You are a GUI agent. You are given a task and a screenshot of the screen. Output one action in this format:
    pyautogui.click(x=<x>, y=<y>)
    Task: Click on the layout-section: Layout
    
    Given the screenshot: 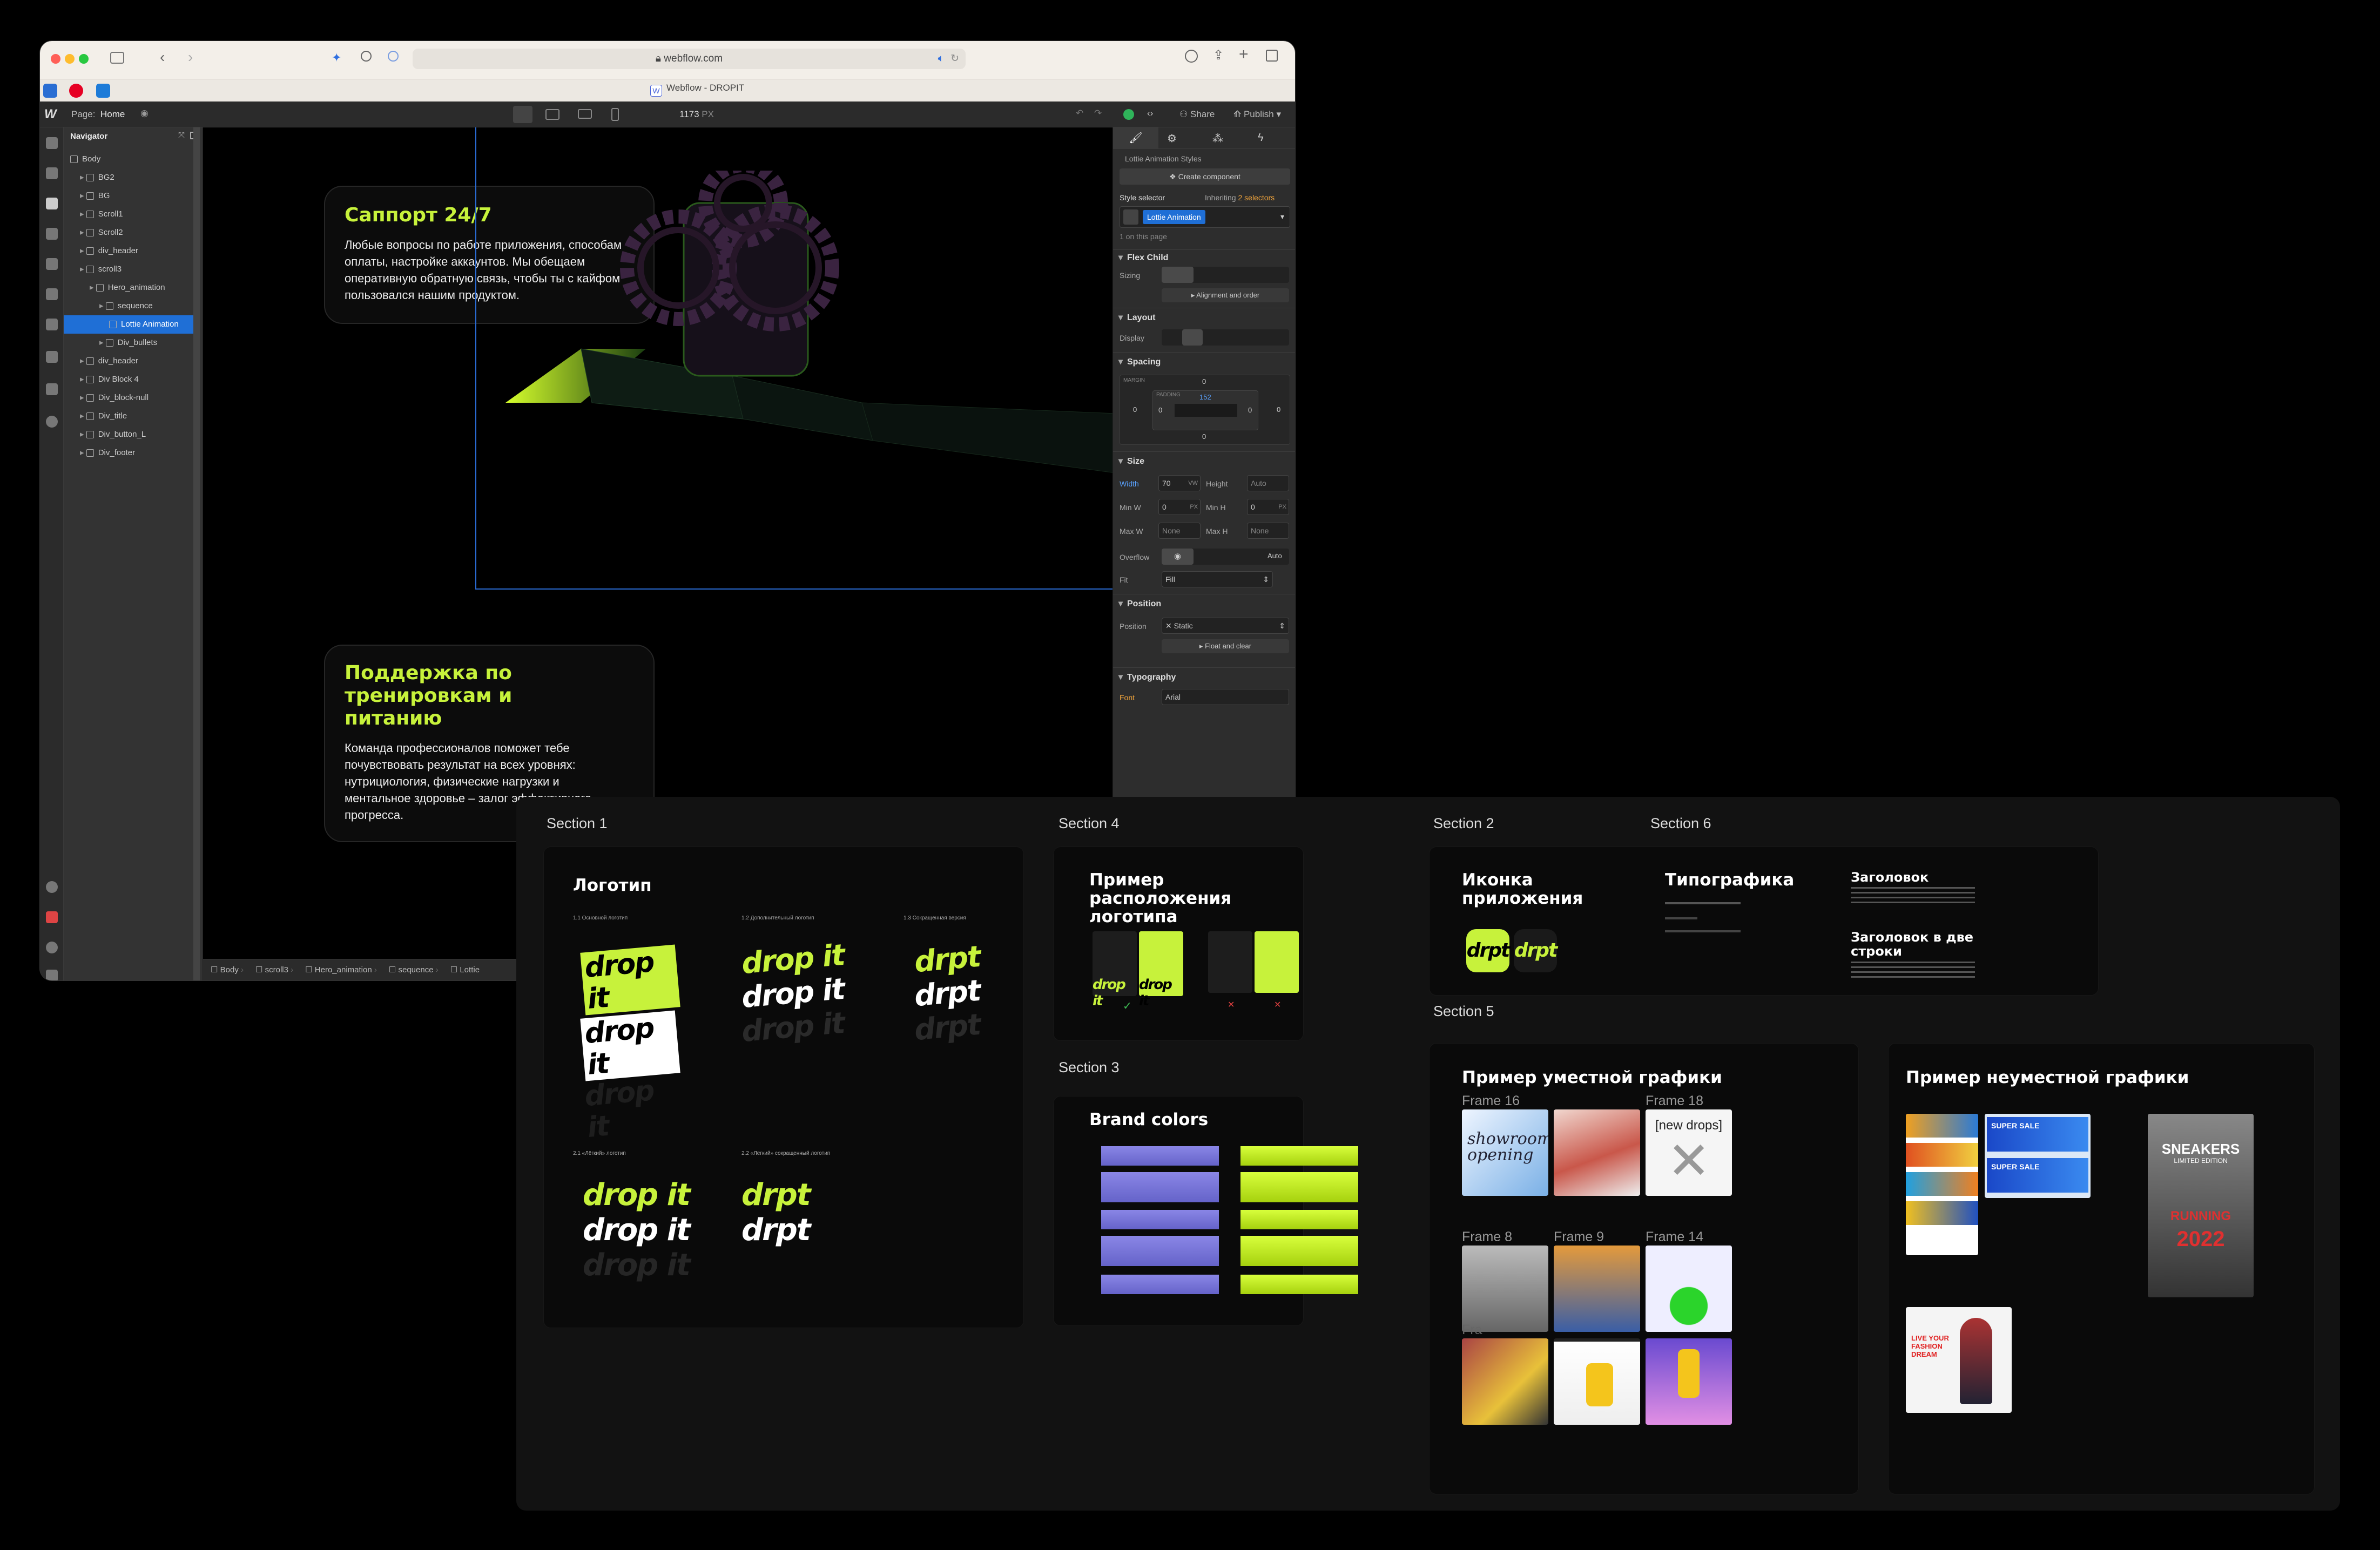 What is the action you would take?
    pyautogui.click(x=1204, y=318)
    